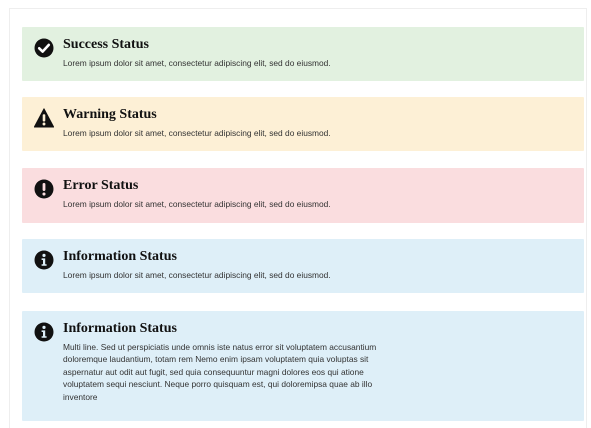 Image resolution: width=591 pixels, height=428 pixels. Describe the element at coordinates (44, 118) in the screenshot. I see `warning-triangle-icon` at that location.